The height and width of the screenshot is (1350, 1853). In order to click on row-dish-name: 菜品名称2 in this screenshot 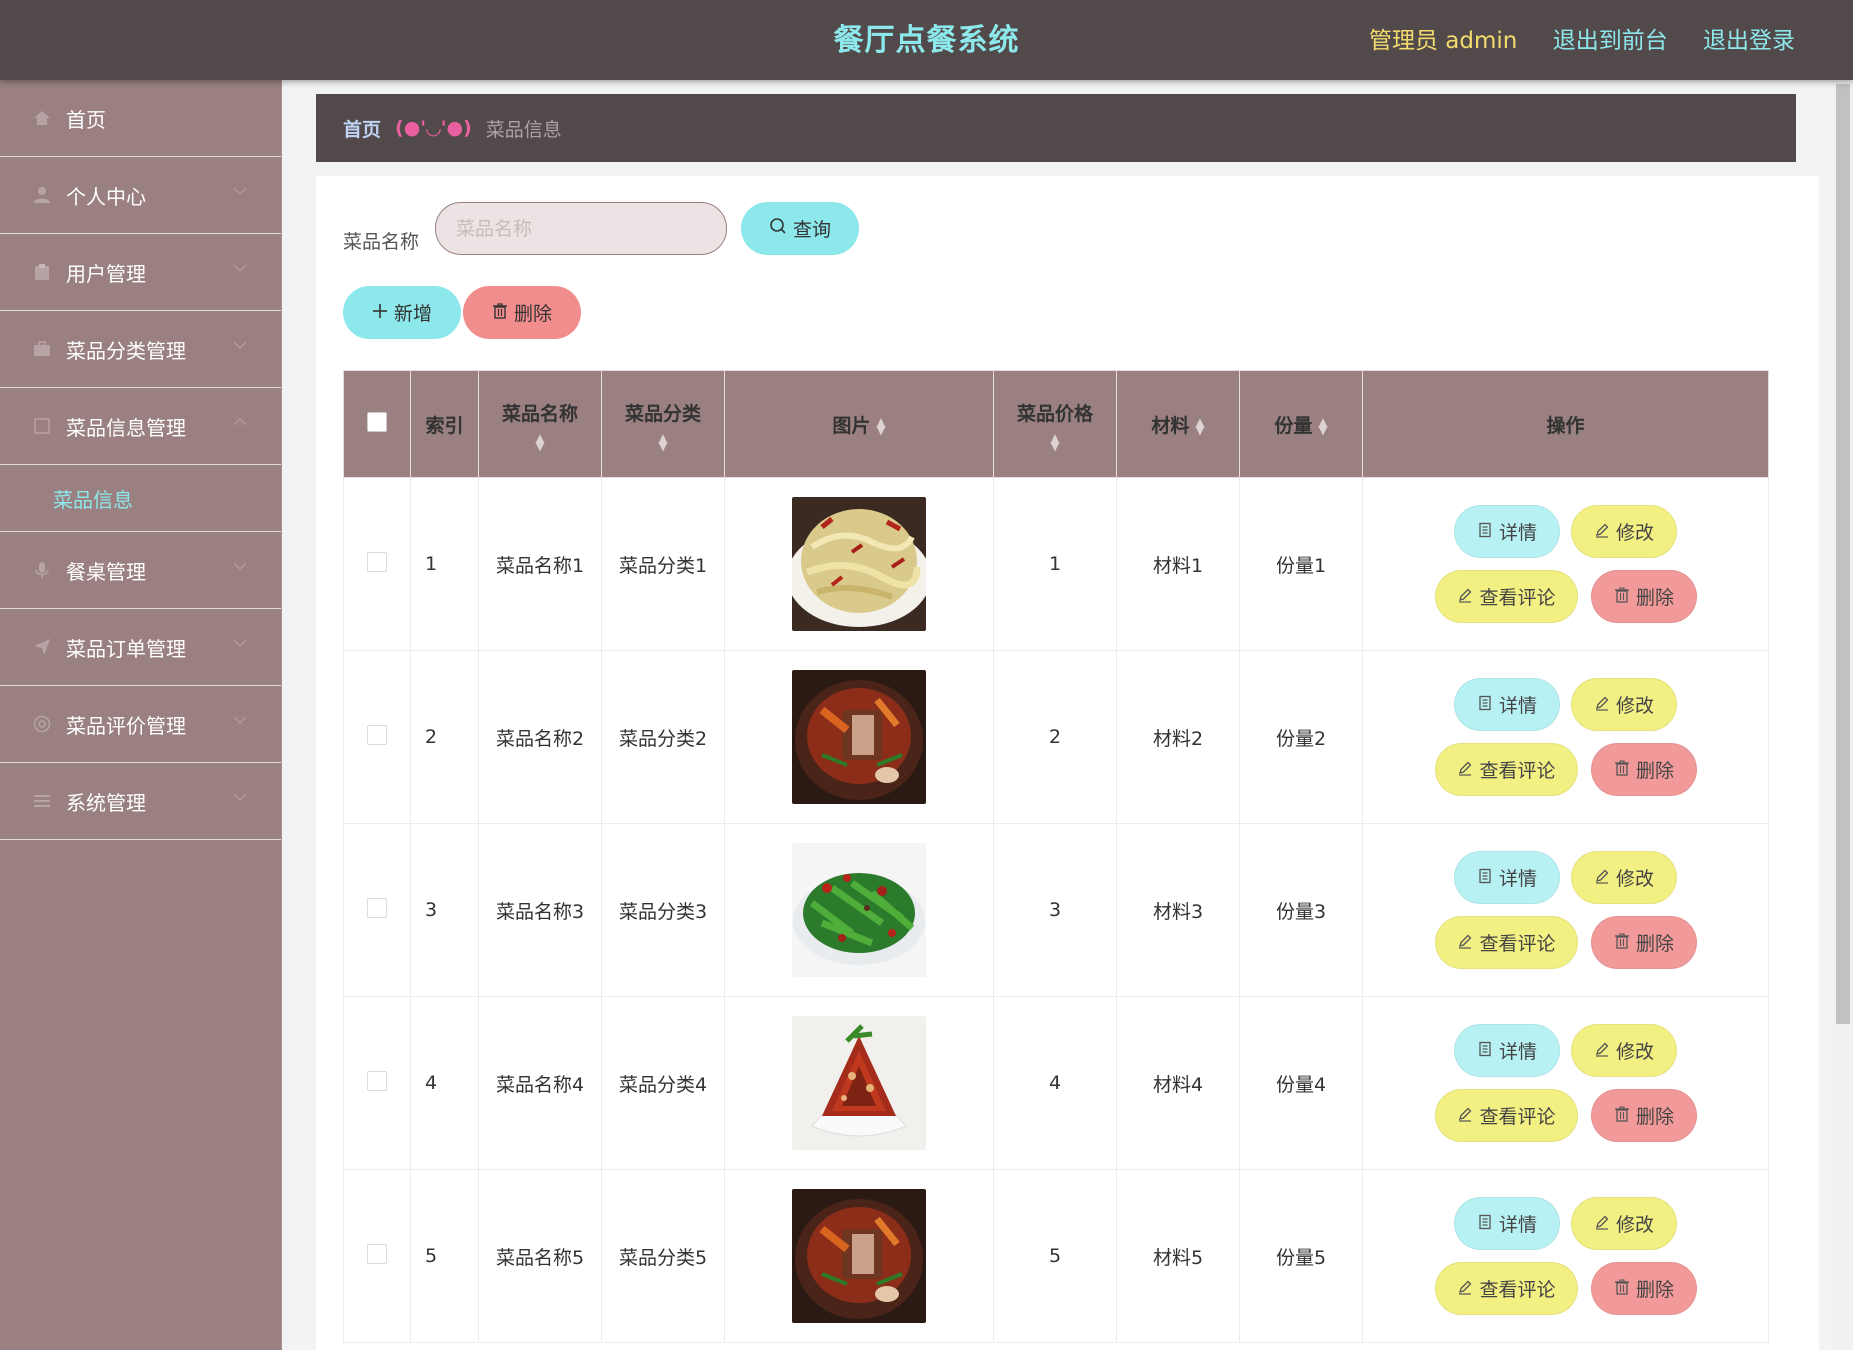, I will do `click(540, 737)`.